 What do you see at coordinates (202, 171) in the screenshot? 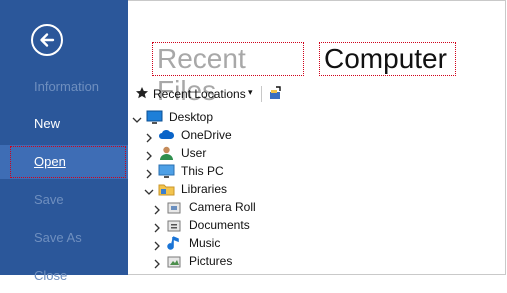
I see `tree-item-label: This PC` at bounding box center [202, 171].